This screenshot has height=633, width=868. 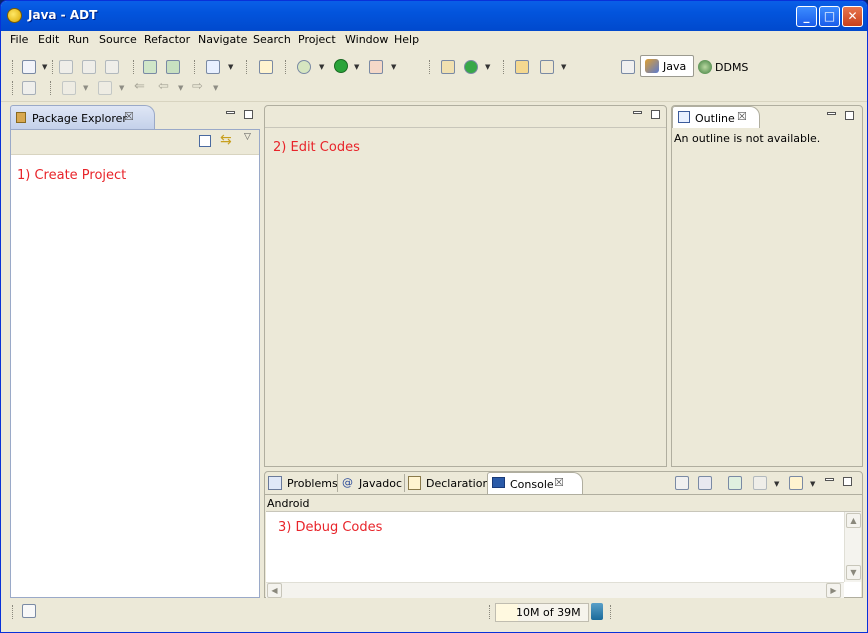 I want to click on previous-annotation-icon, so click(x=105, y=88).